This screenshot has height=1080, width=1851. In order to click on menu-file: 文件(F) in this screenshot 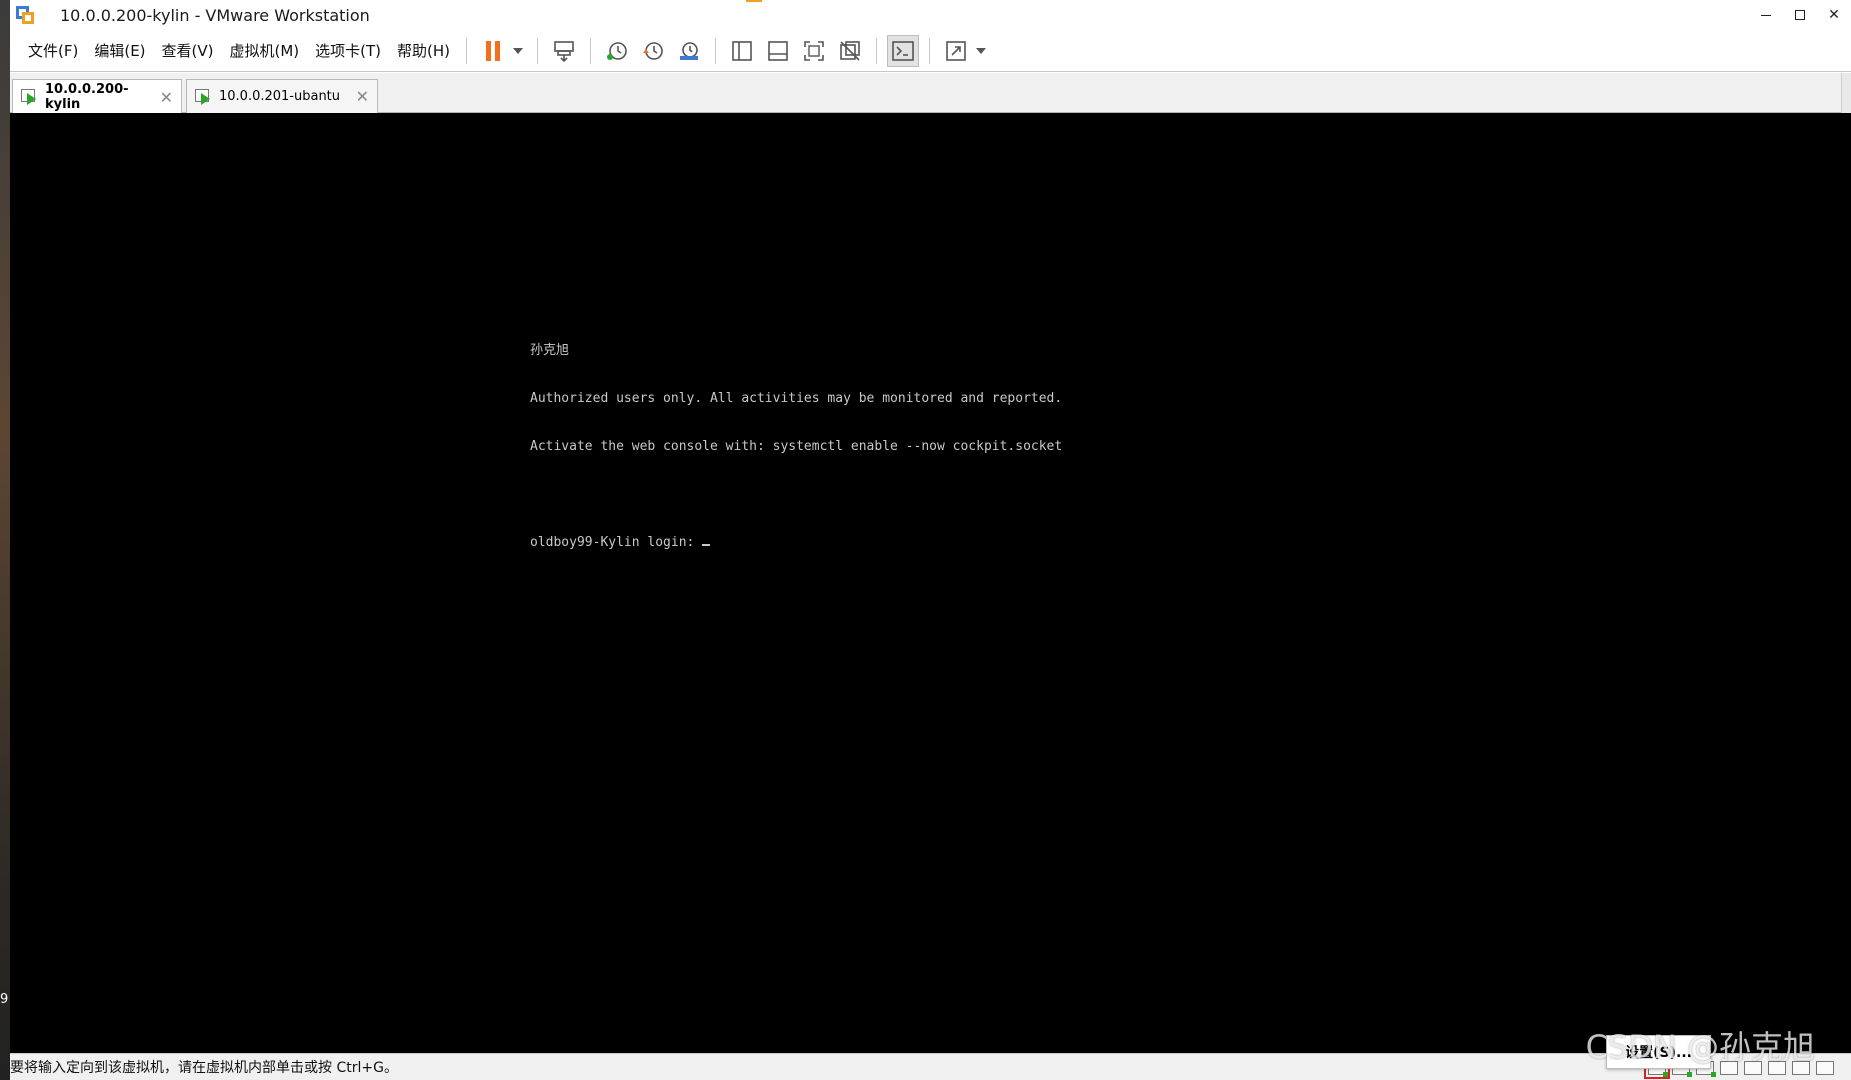, I will do `click(53, 51)`.